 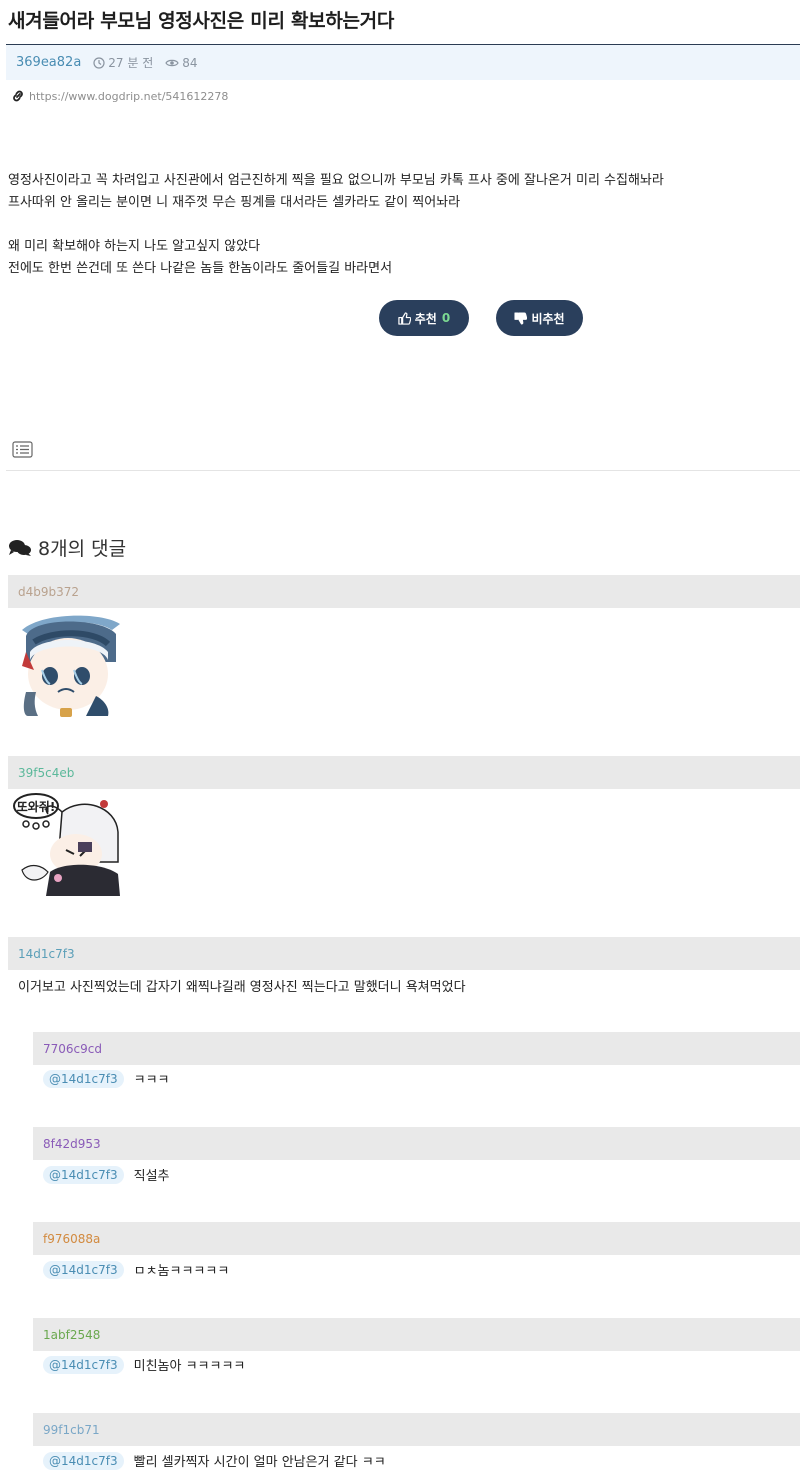 I want to click on comment-author: 14d1c7f3, so click(x=46, y=954).